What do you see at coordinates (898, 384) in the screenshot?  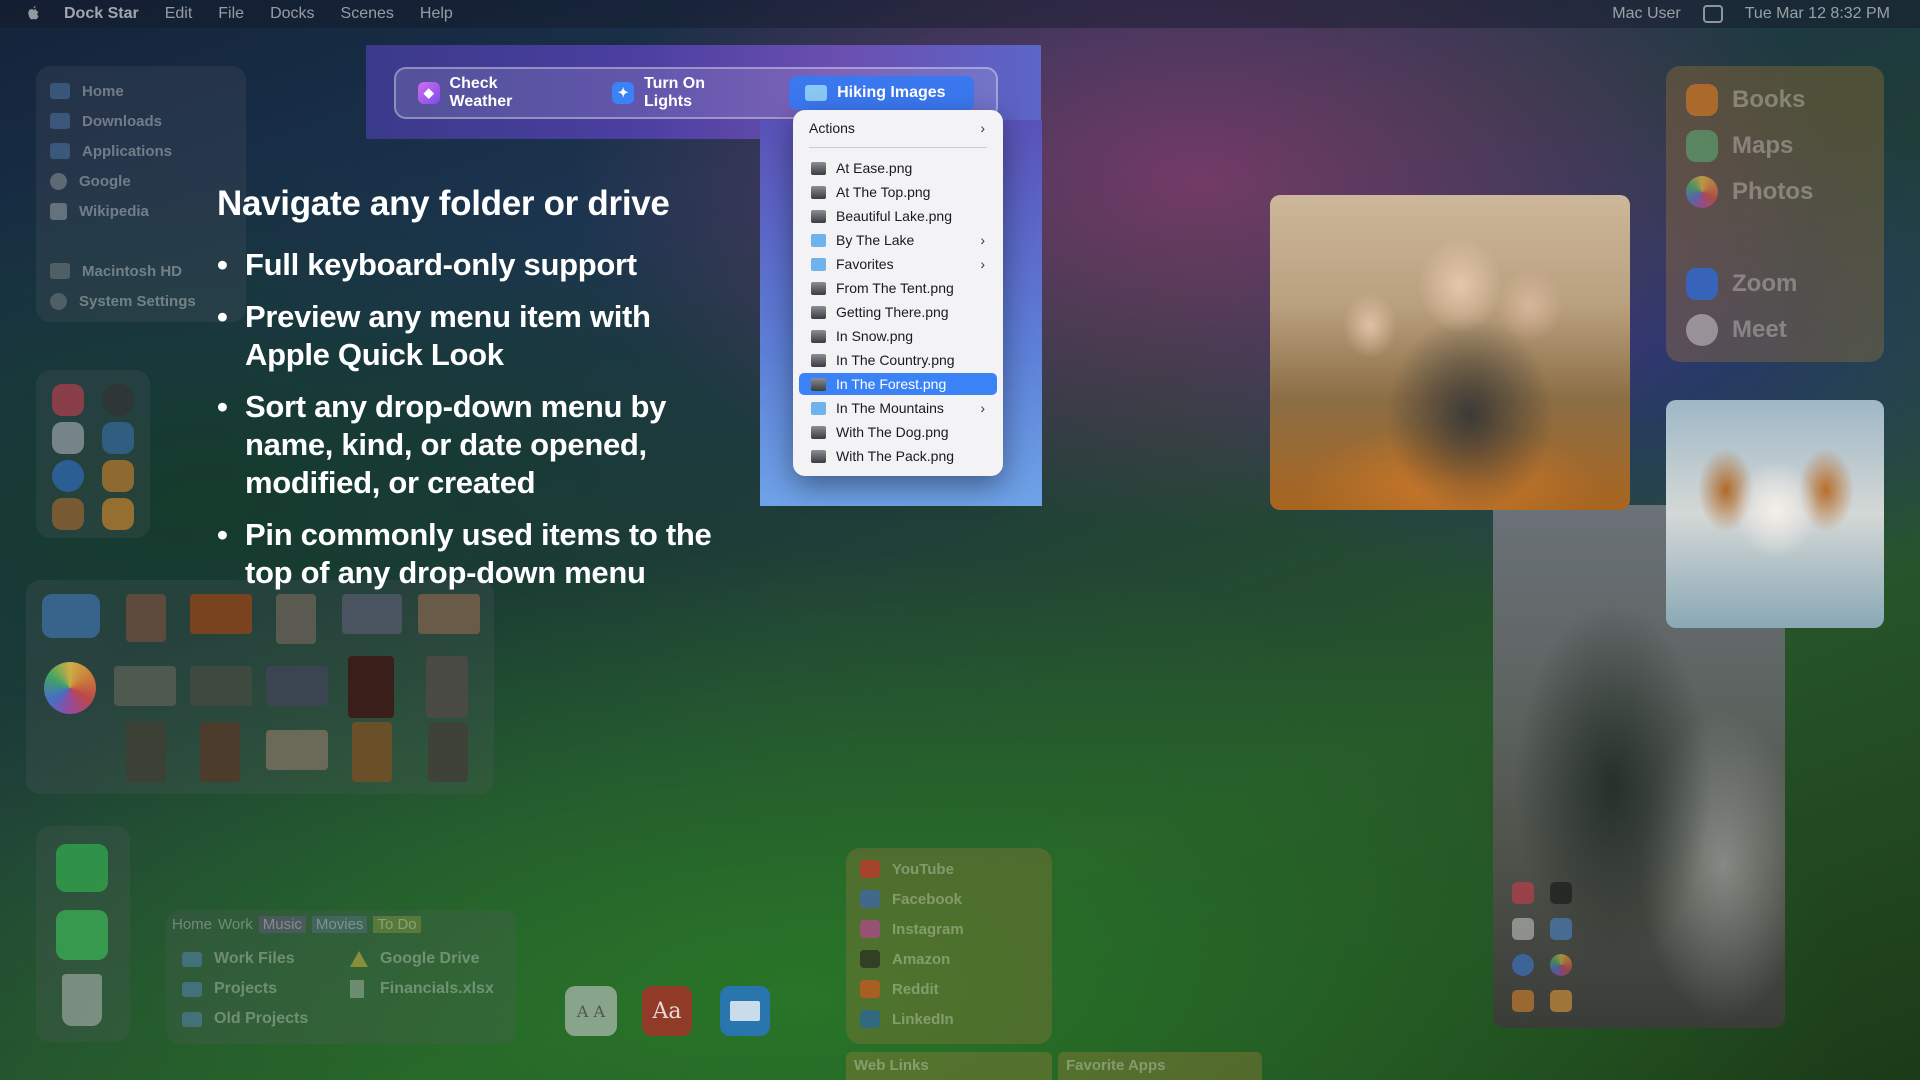 I see `menu-file-item: In The Forest.png` at bounding box center [898, 384].